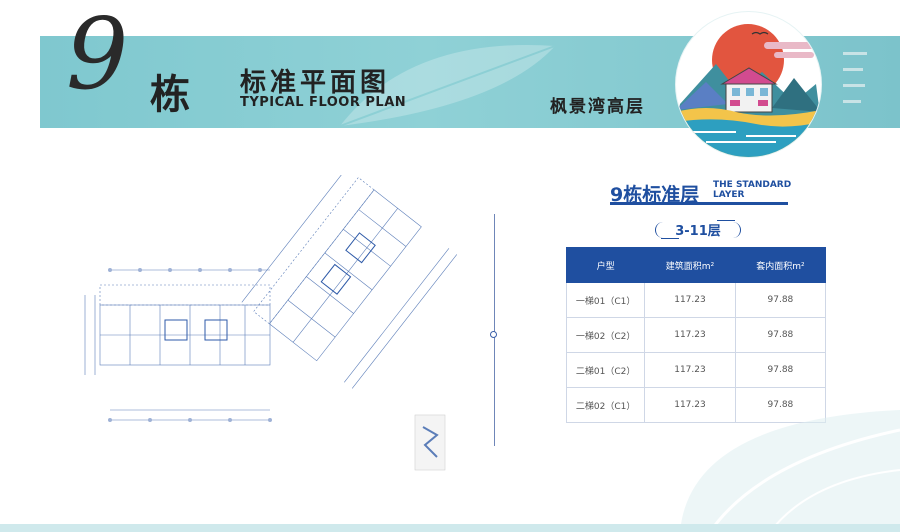 The height and width of the screenshot is (532, 900). I want to click on estate-name: 枫景湾高层, so click(597, 107).